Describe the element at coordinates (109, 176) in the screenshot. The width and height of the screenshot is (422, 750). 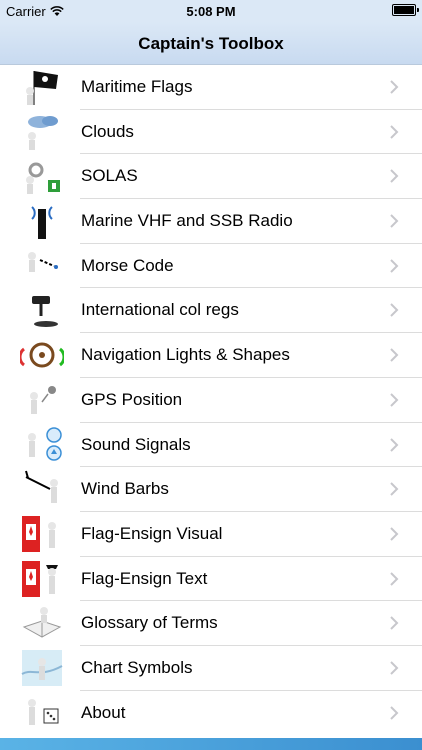
I see `list-item-label: SOLAS` at that location.